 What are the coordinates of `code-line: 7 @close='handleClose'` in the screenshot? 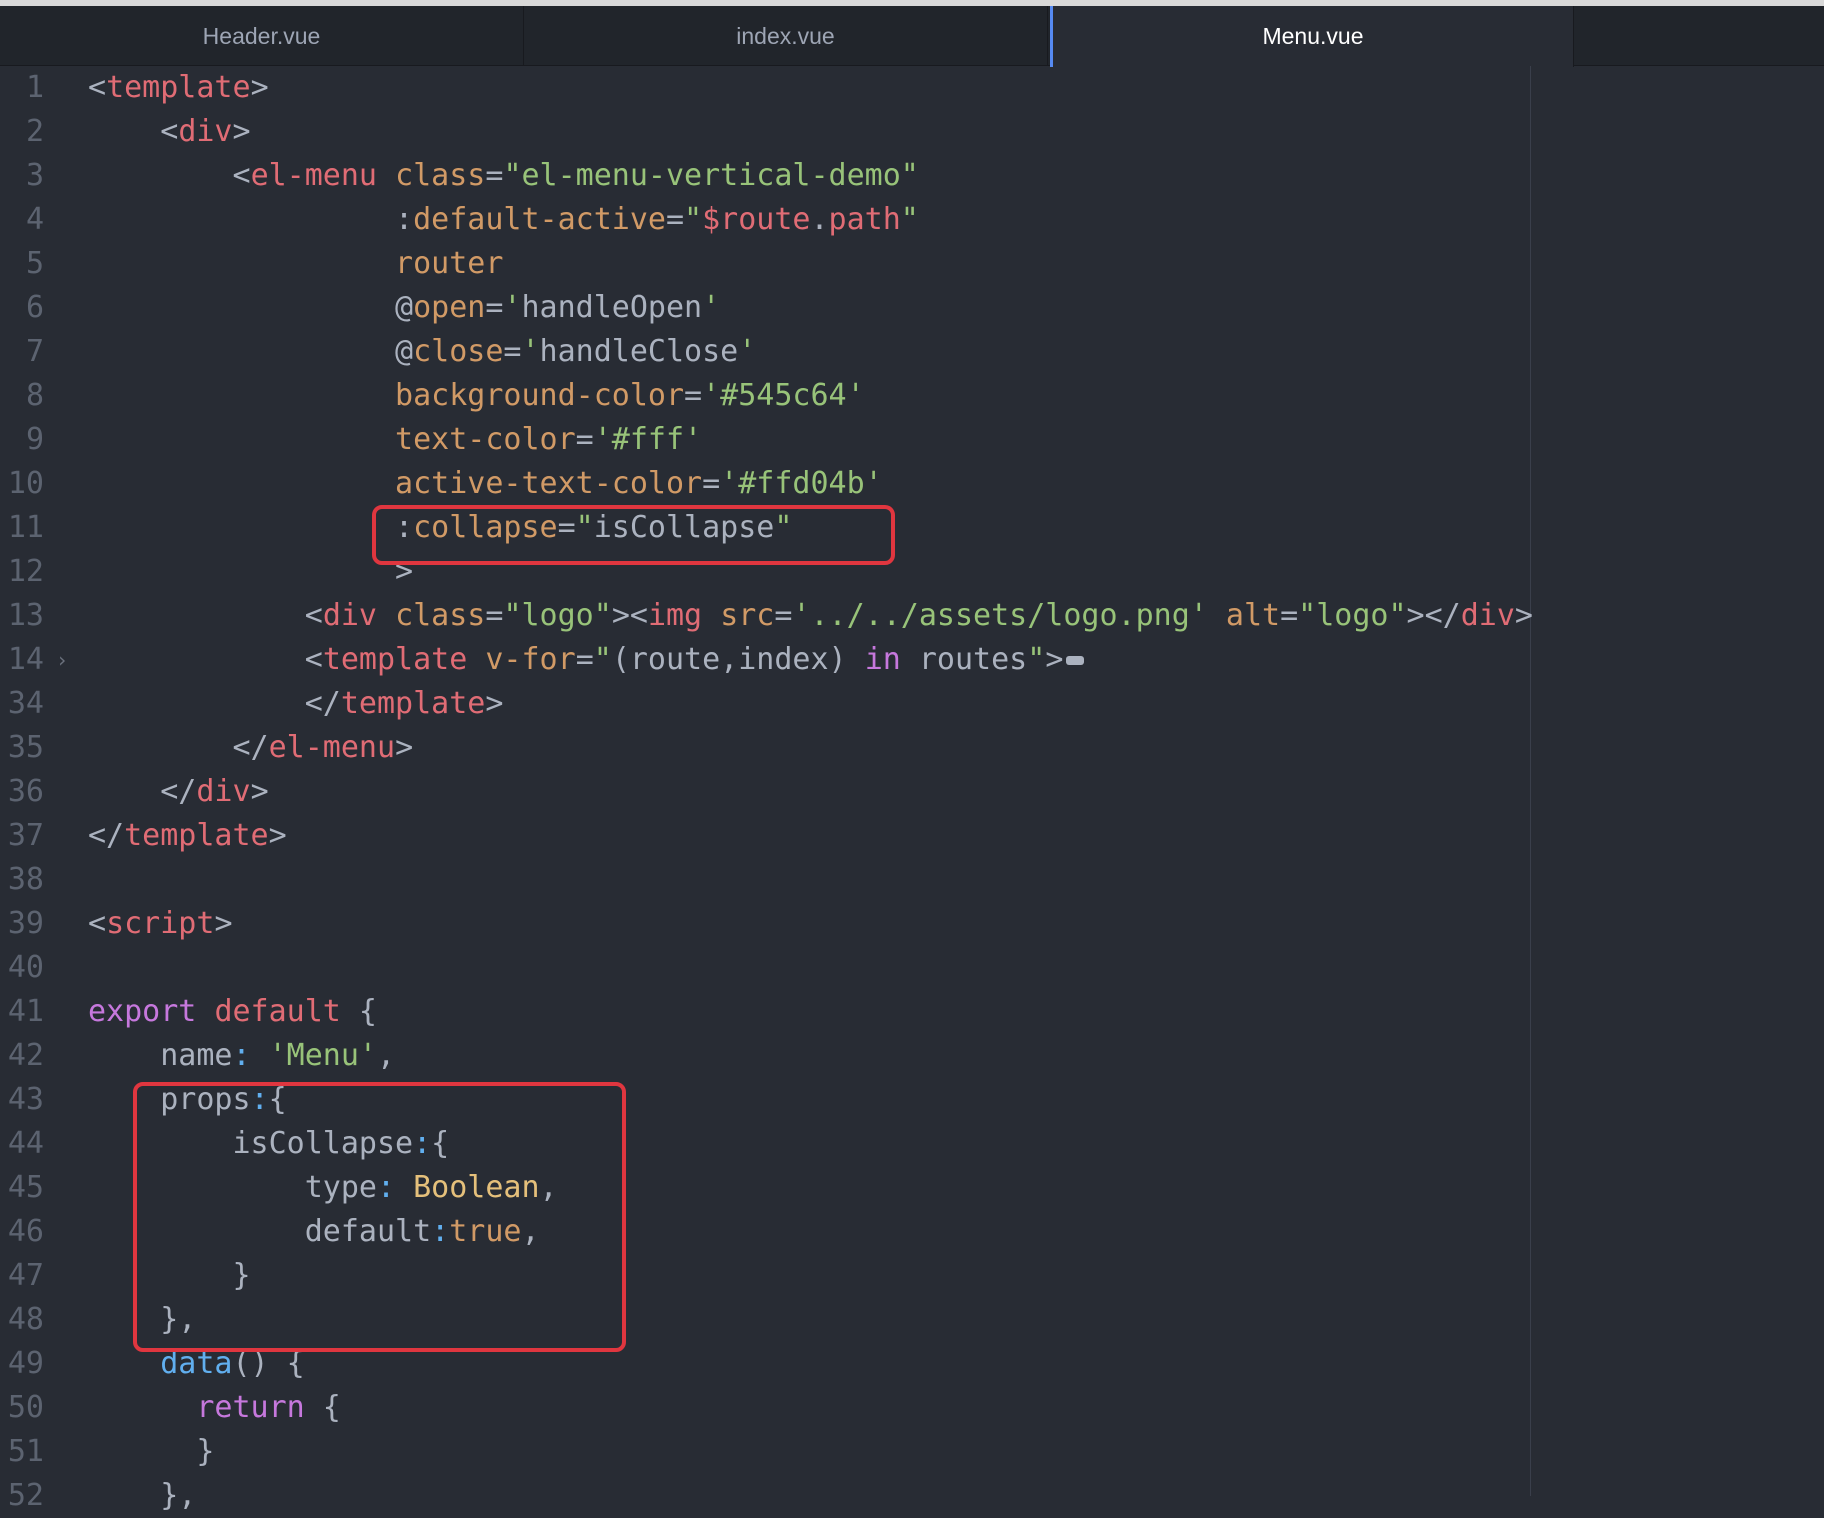 It's located at (912, 352).